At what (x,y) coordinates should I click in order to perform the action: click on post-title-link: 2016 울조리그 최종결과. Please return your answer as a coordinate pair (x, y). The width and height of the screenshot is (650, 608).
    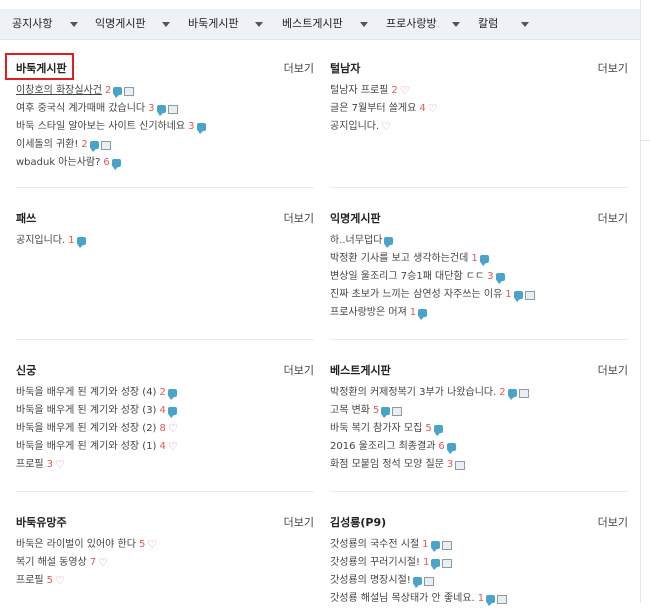
    Looking at the image, I should click on (382, 447).